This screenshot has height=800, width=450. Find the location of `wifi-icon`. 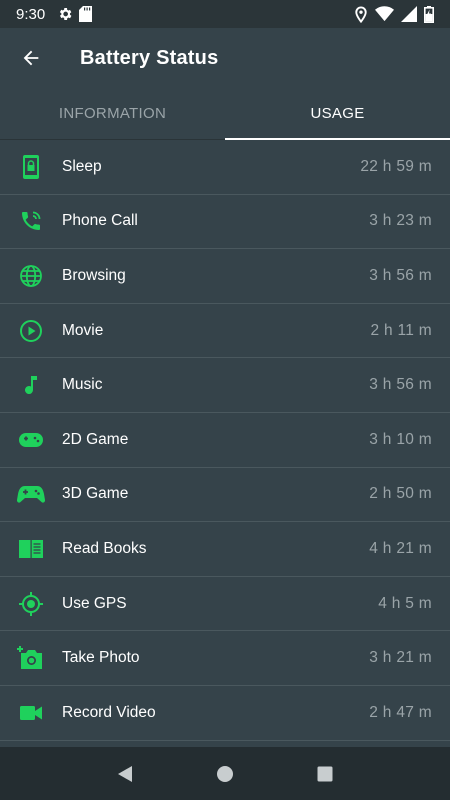

wifi-icon is located at coordinates (384, 14).